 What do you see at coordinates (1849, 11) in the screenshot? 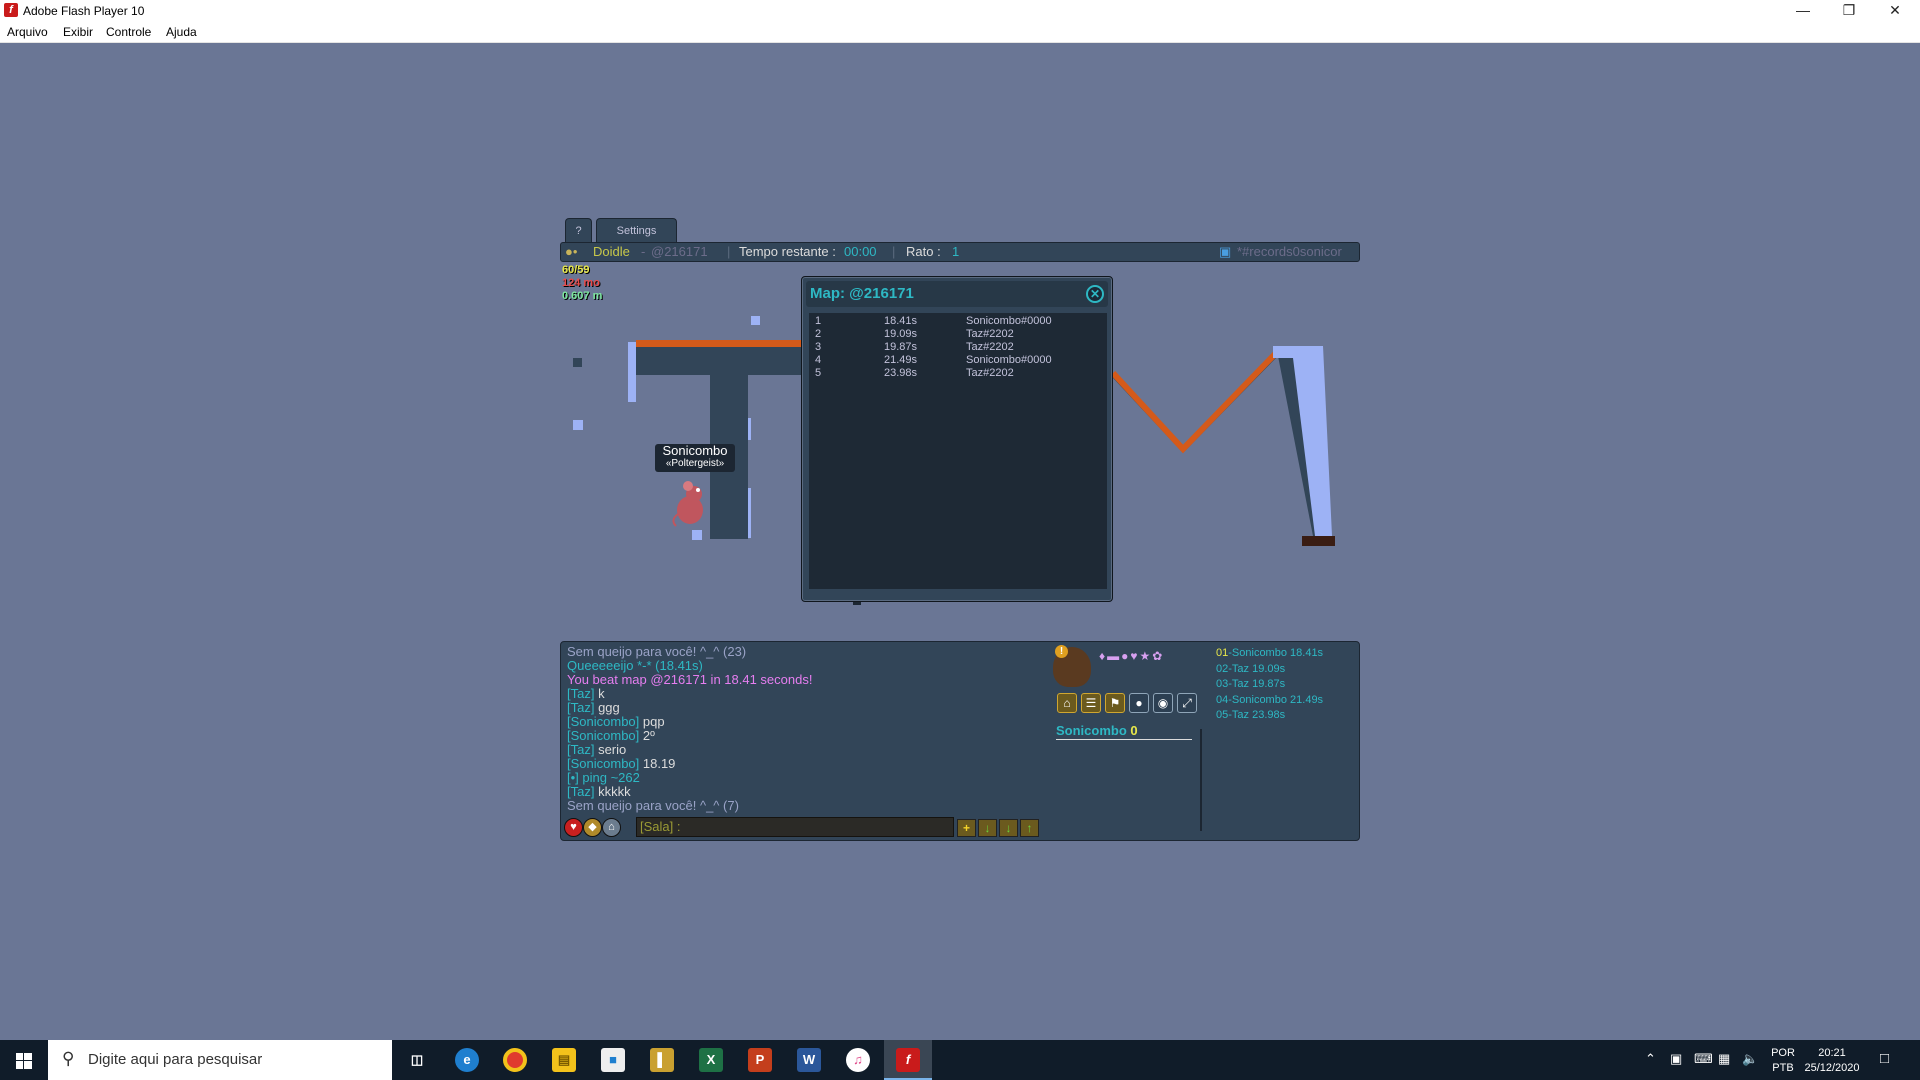
I see `restore-icon: ❐` at bounding box center [1849, 11].